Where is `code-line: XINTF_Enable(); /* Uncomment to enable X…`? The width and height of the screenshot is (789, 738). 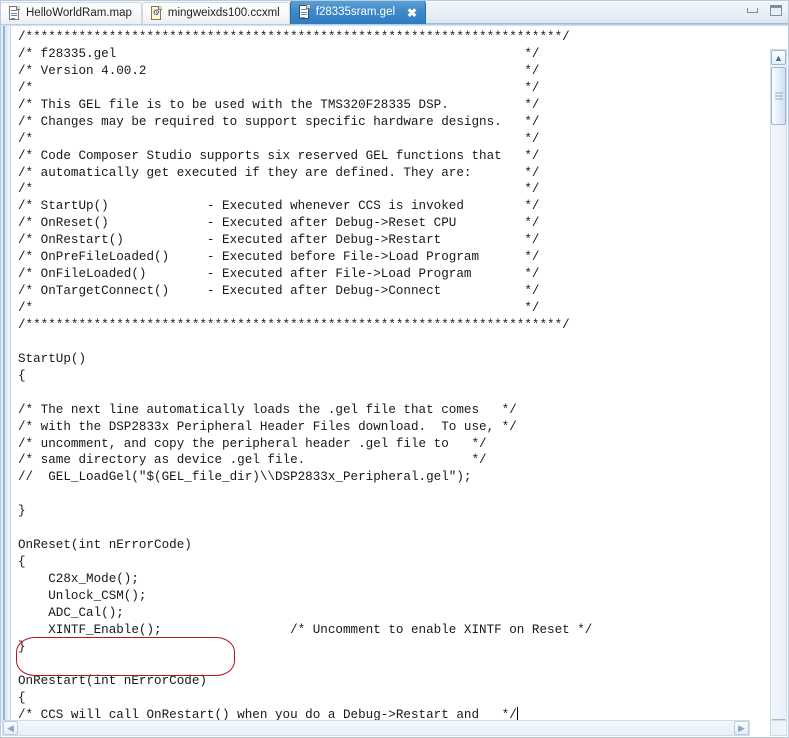 code-line: XINTF_Enable(); /* Uncomment to enable X… is located at coordinates (305, 629).